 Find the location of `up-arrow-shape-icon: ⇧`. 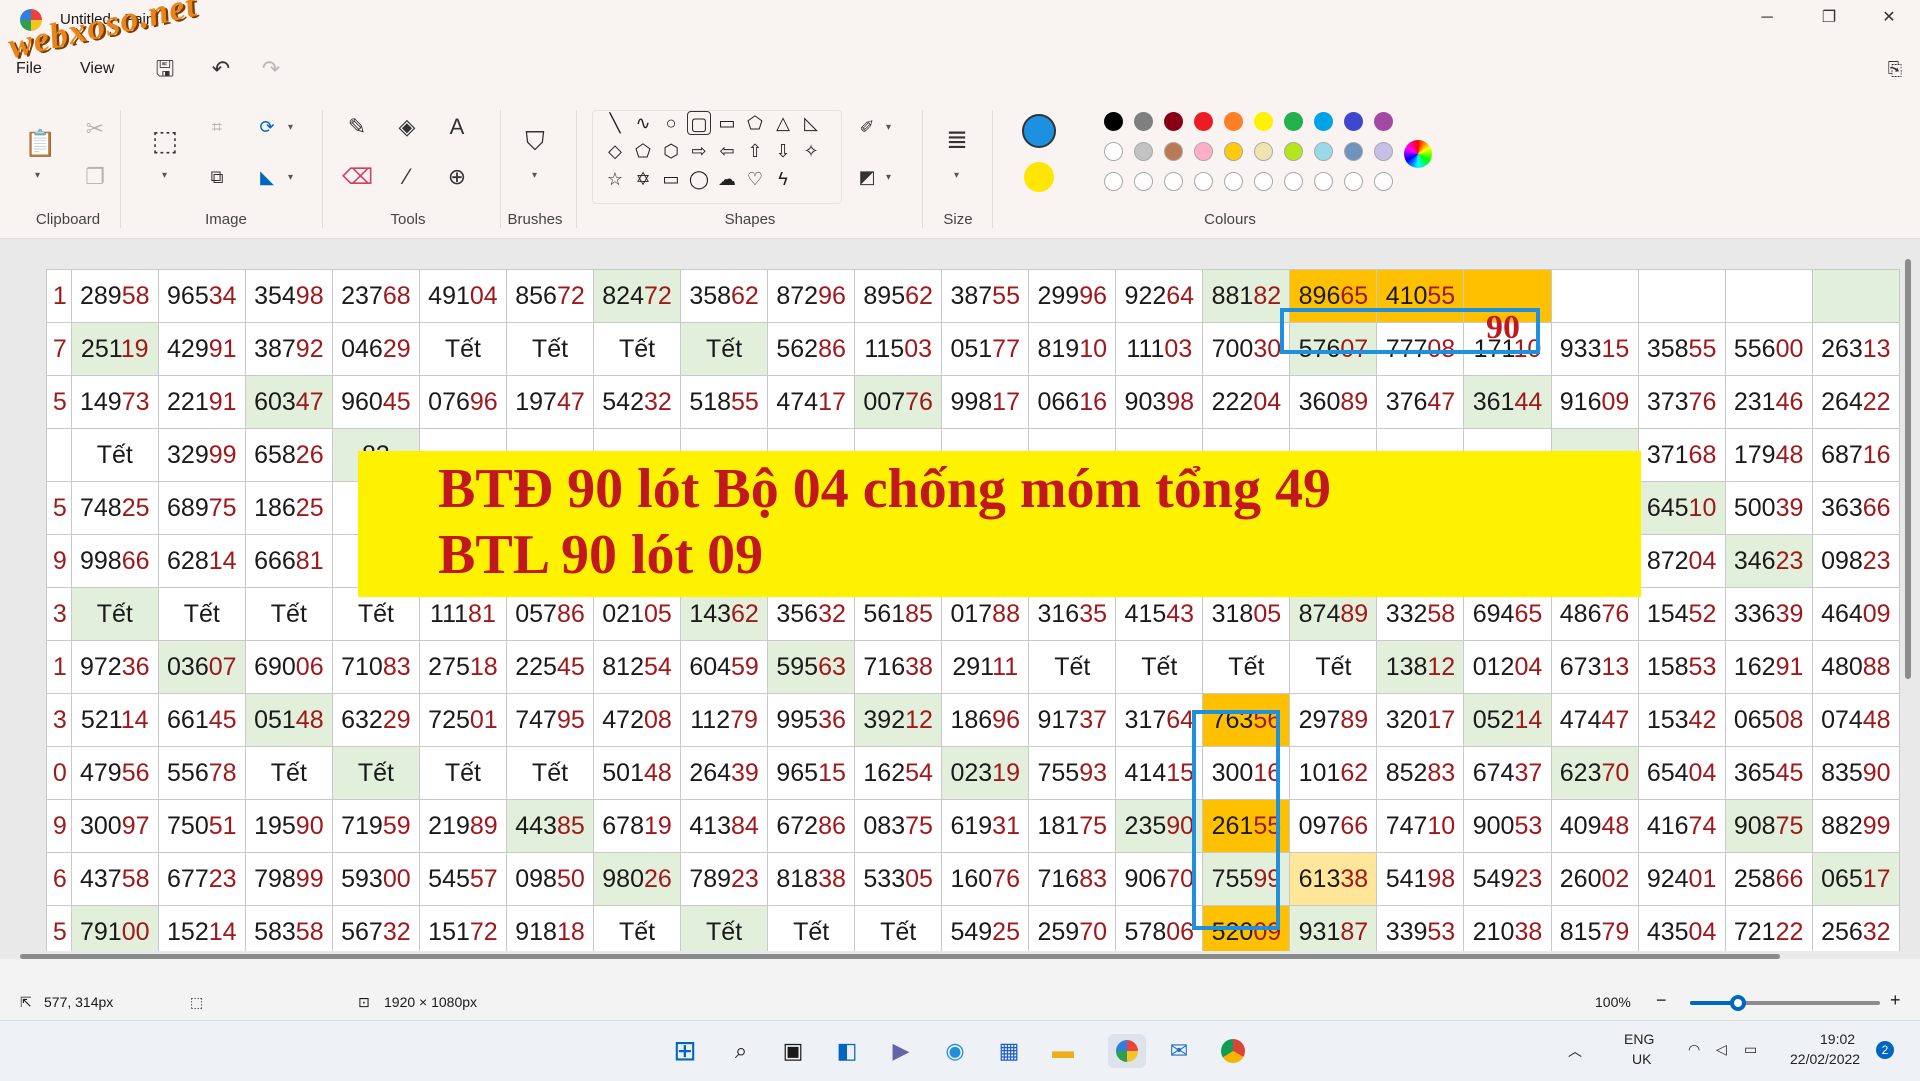

up-arrow-shape-icon: ⇧ is located at coordinates (755, 151).